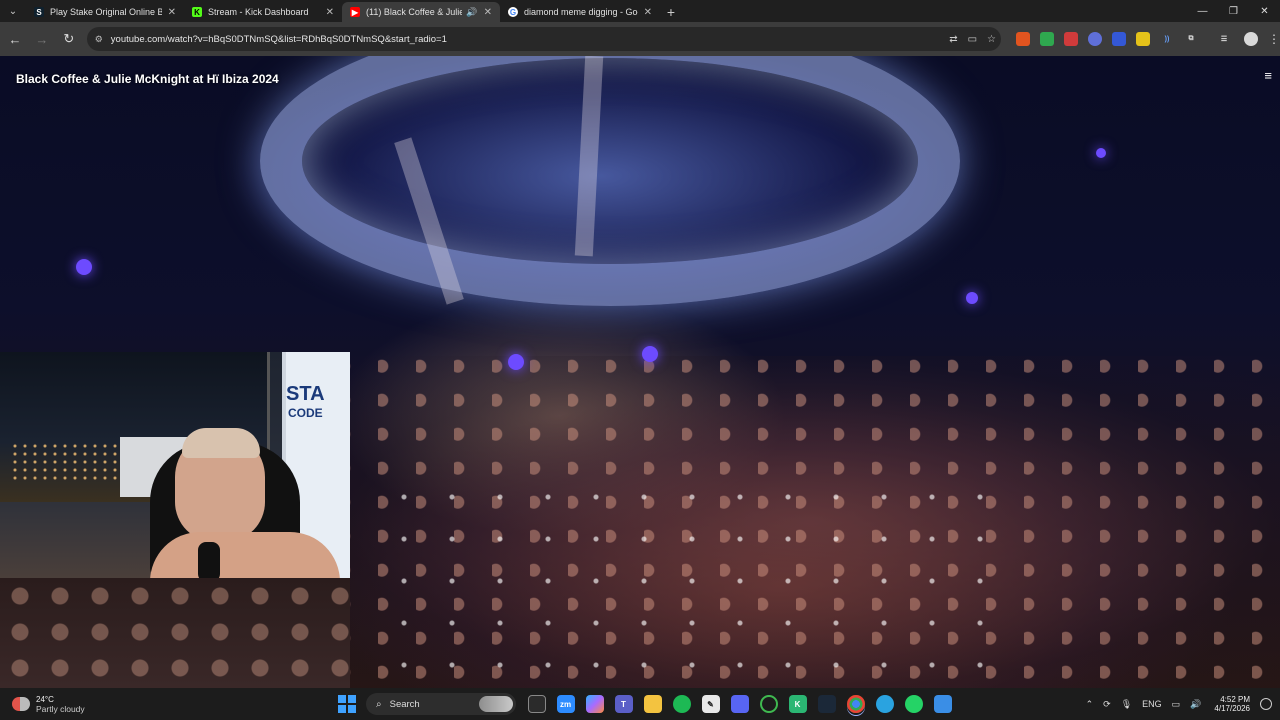 This screenshot has width=1280, height=720. Describe the element at coordinates (826, 704) in the screenshot. I see `steam-icon` at that location.